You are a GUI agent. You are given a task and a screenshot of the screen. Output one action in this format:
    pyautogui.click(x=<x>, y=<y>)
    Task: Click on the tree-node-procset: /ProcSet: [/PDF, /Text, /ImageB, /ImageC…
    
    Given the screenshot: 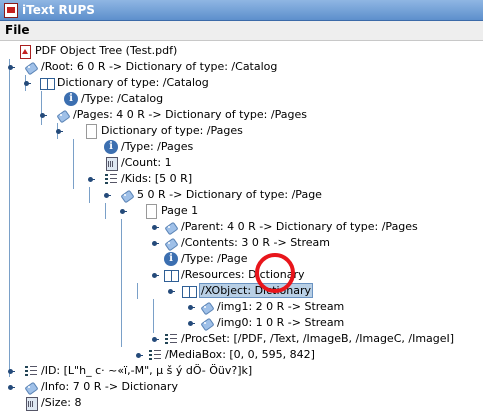 What is the action you would take?
    pyautogui.click(x=309, y=339)
    